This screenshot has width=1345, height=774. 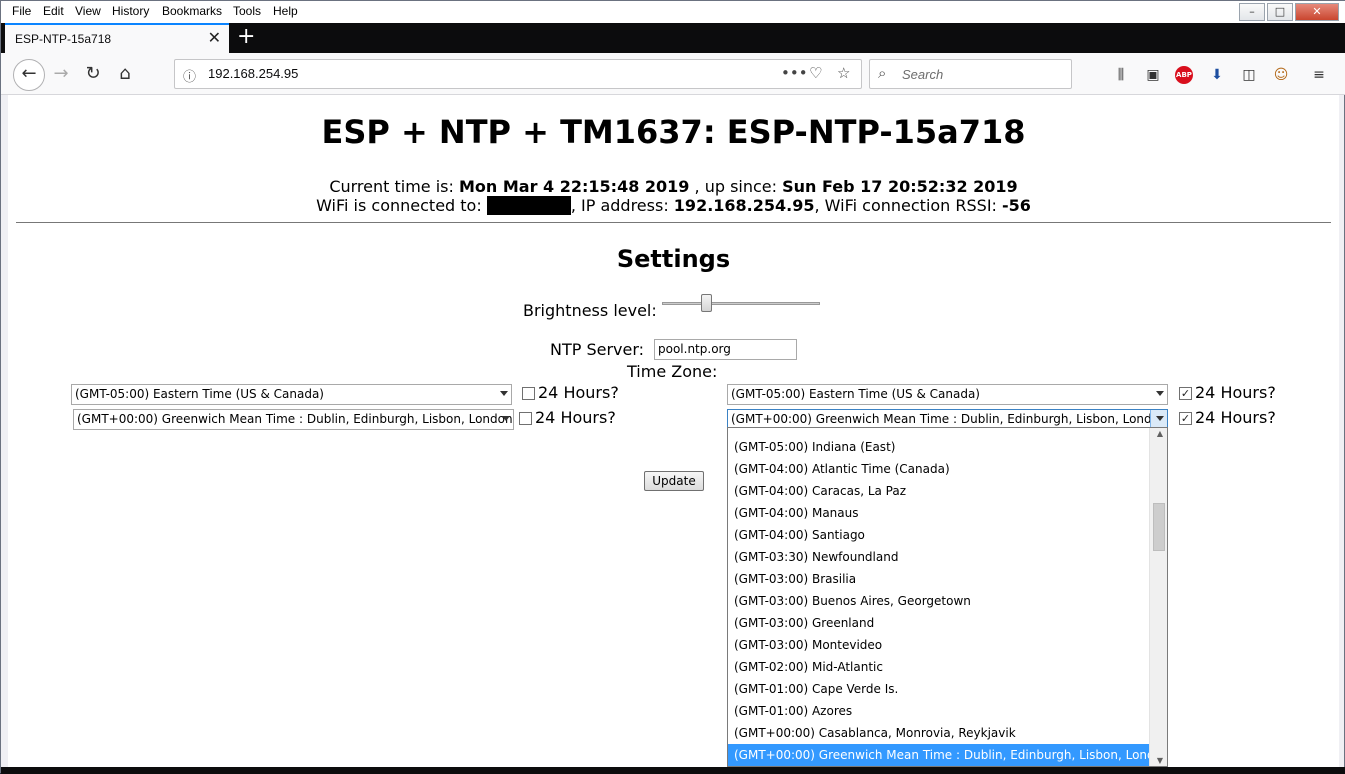 I want to click on tab-strip: ESP-NTP-15a718 ✕ +, so click(x=673, y=38).